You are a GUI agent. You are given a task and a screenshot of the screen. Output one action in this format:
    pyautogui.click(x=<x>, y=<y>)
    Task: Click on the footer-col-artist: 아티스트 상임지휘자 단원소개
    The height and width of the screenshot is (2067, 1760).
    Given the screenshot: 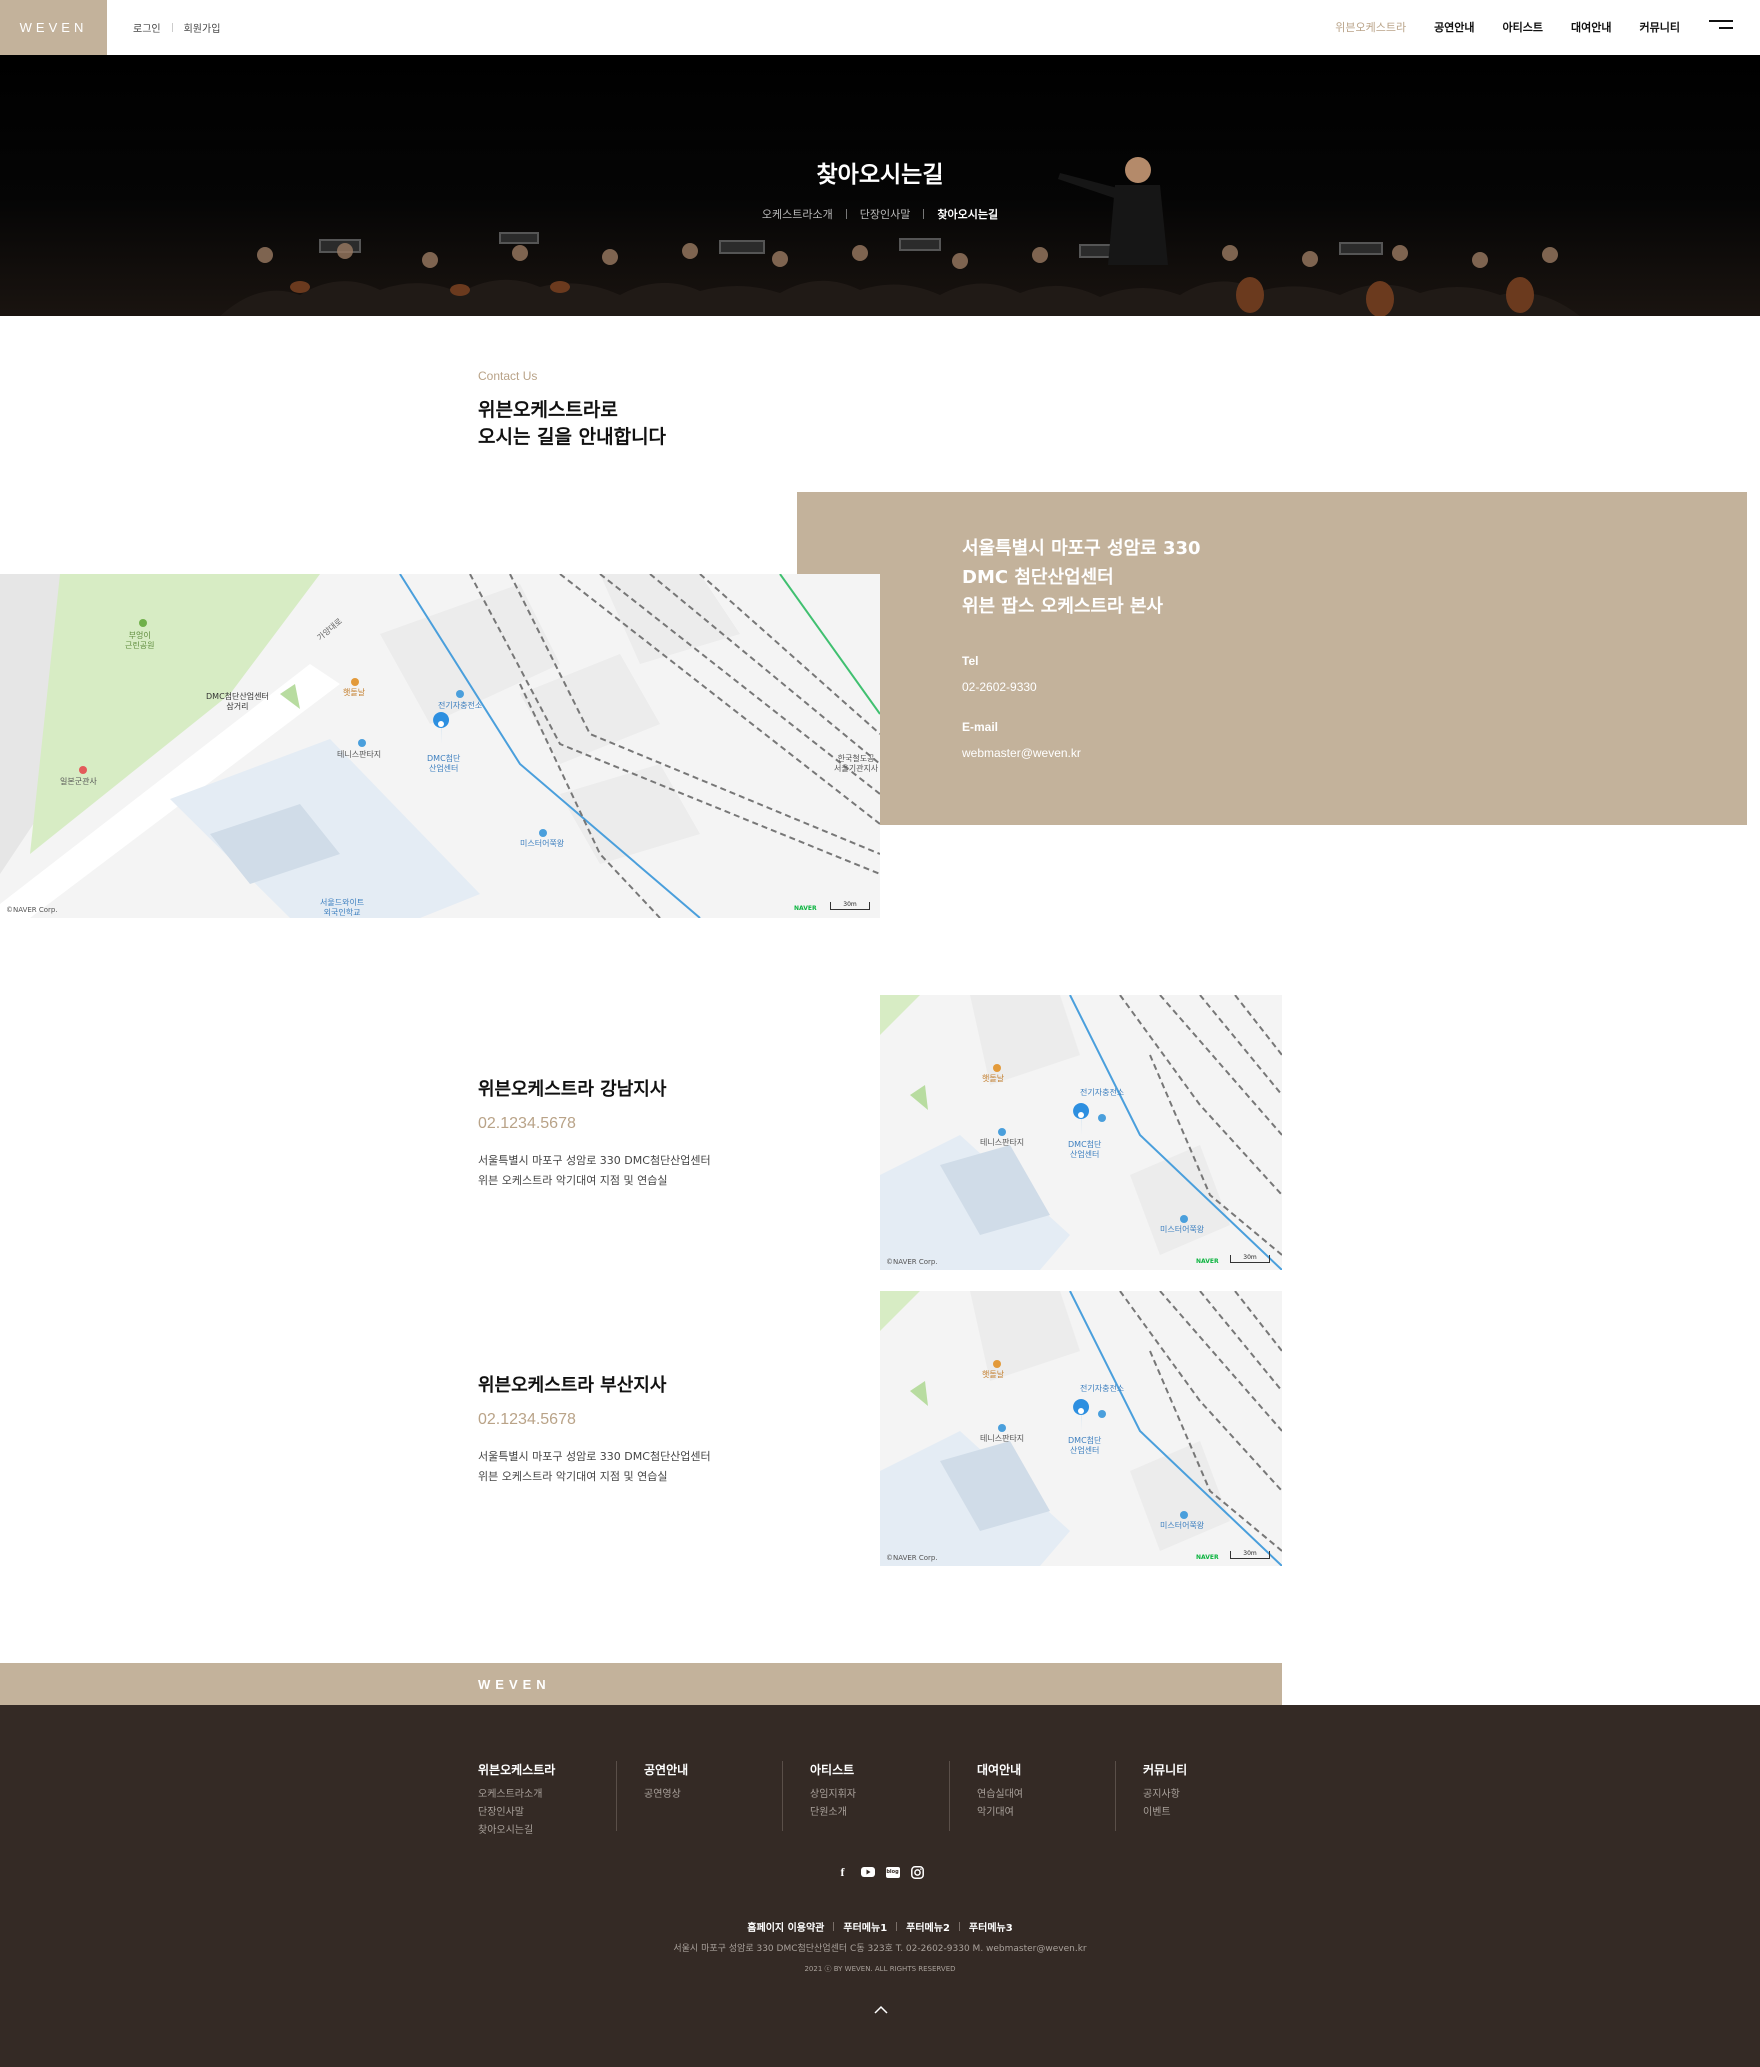 What is the action you would take?
    pyautogui.click(x=893, y=1791)
    